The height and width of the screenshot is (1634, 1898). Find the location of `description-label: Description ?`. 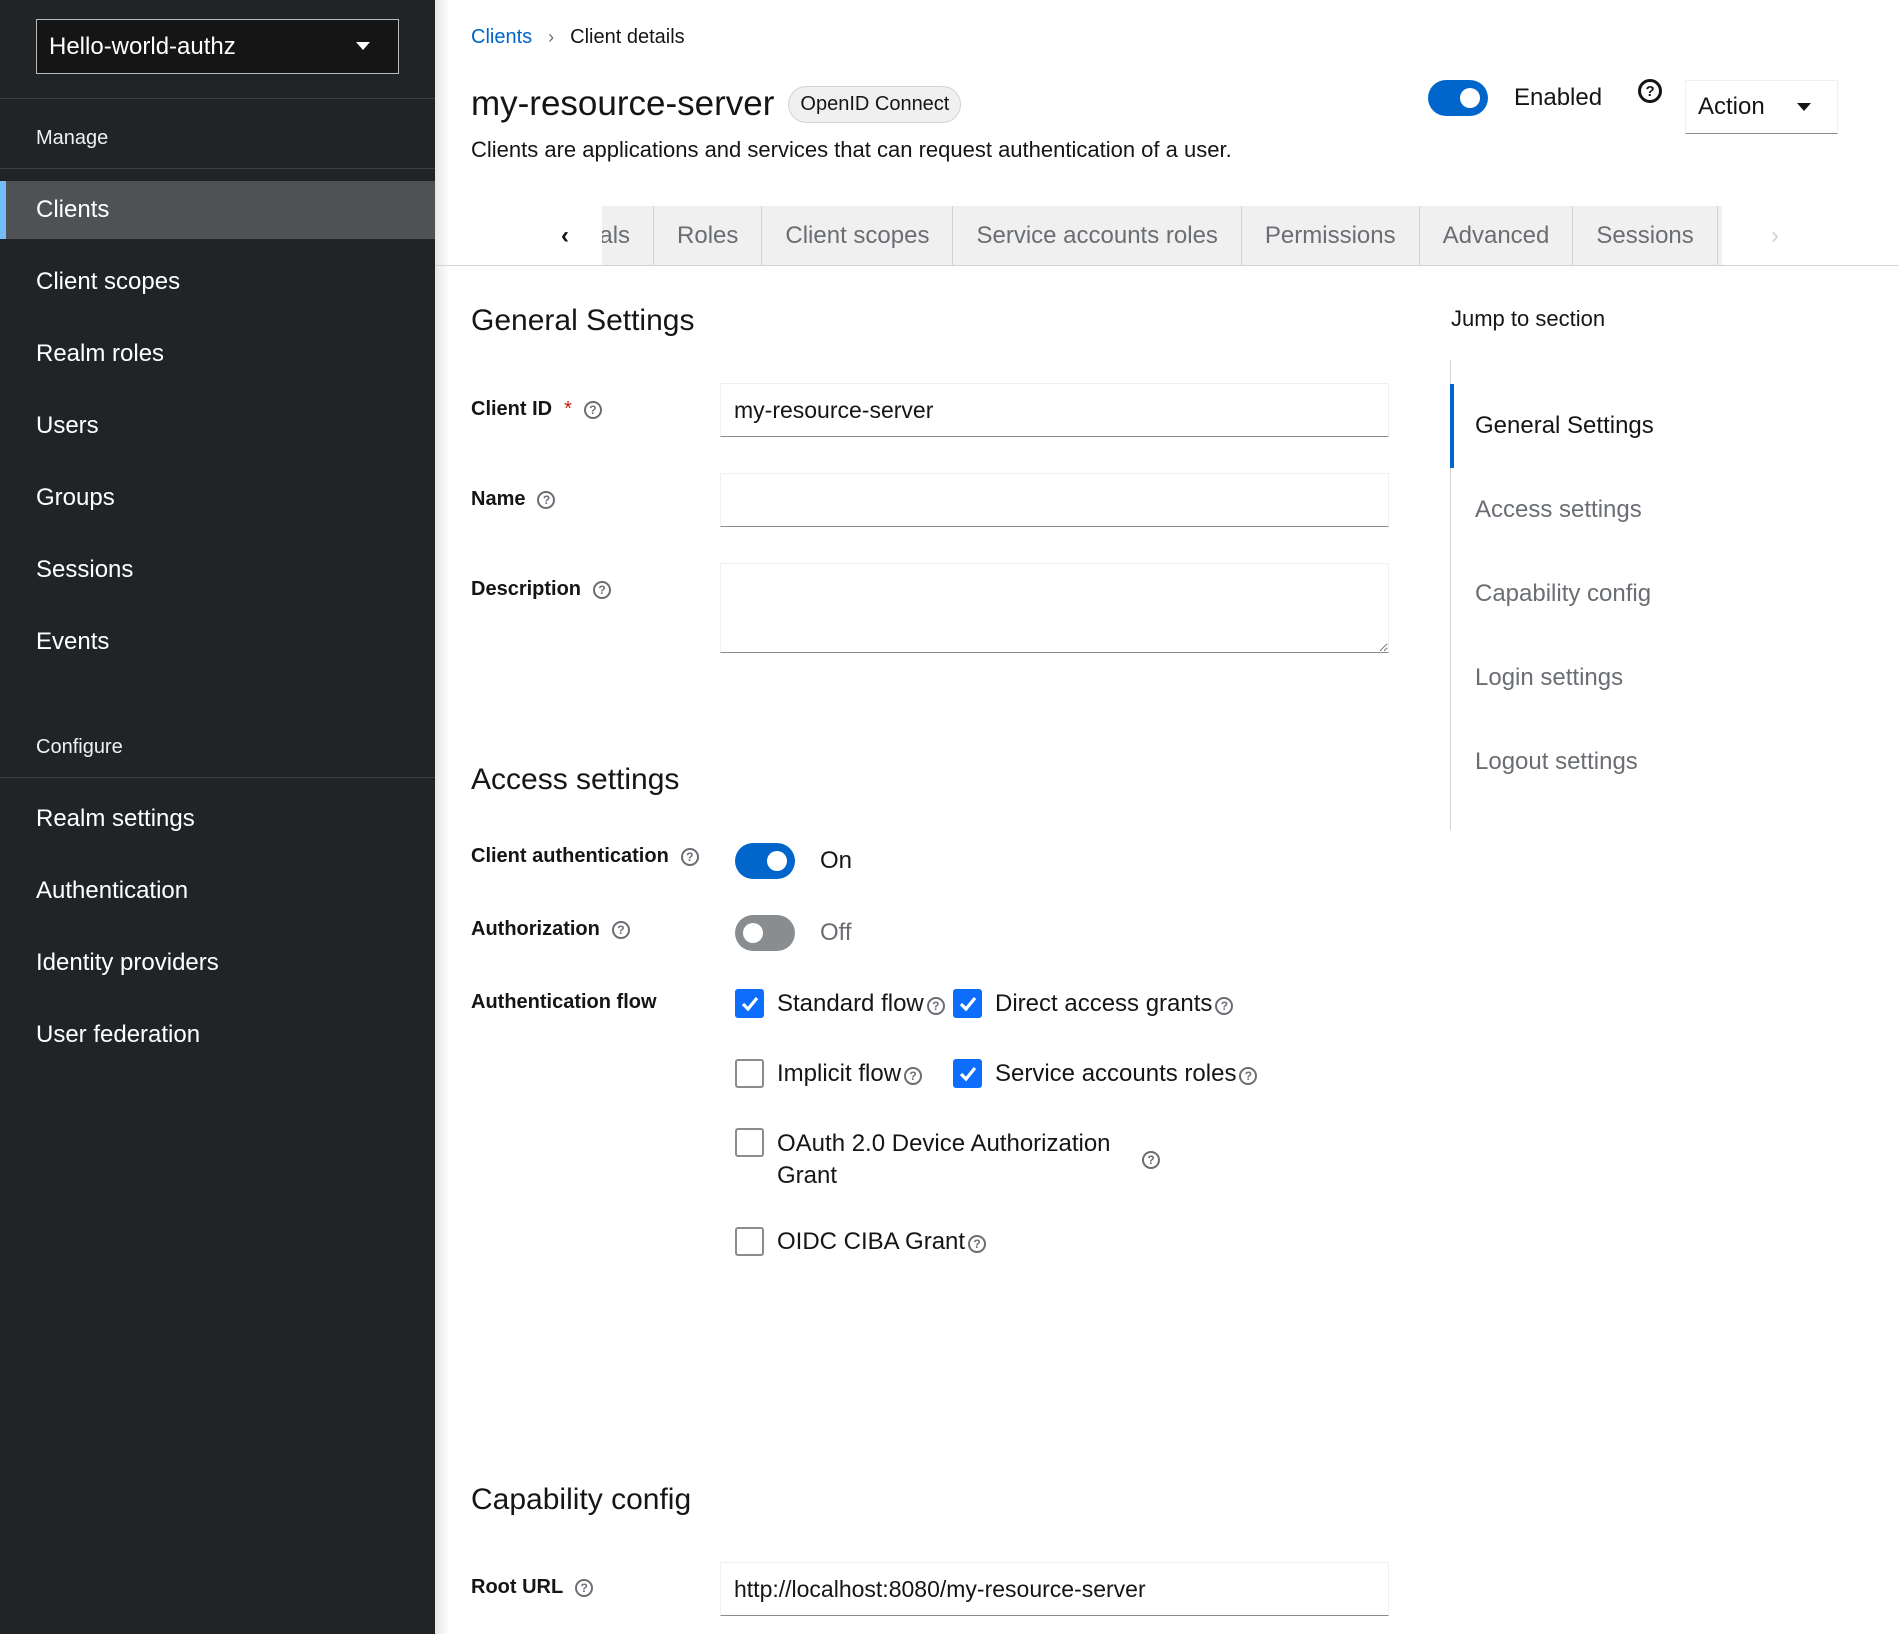

description-label: Description ? is located at coordinates (541, 589).